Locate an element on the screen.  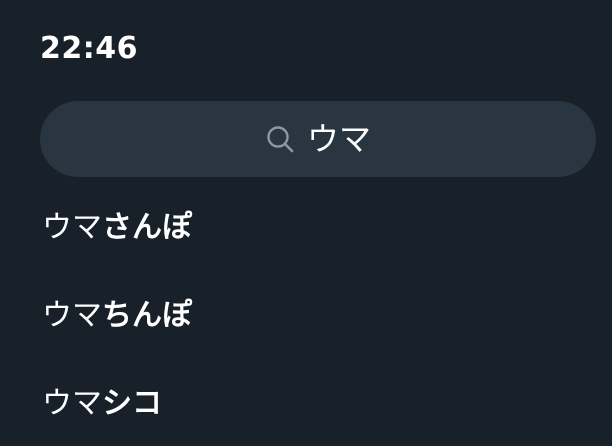
suggestion-completion: ちんぽ is located at coordinates (147, 315).